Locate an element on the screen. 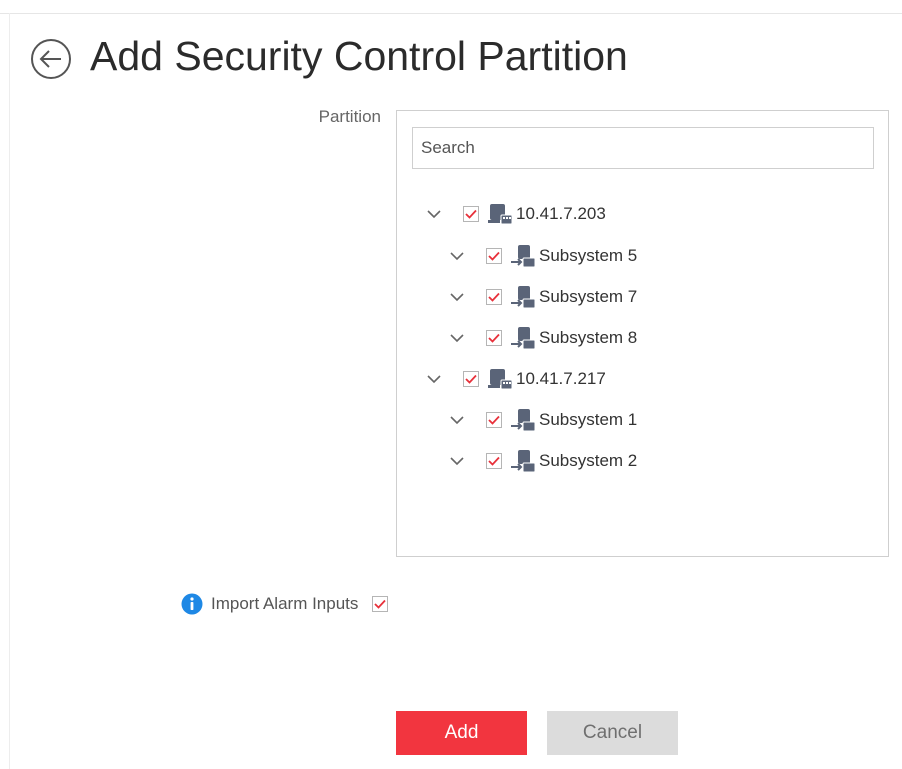 The width and height of the screenshot is (902, 769). back-button is located at coordinates (51, 59).